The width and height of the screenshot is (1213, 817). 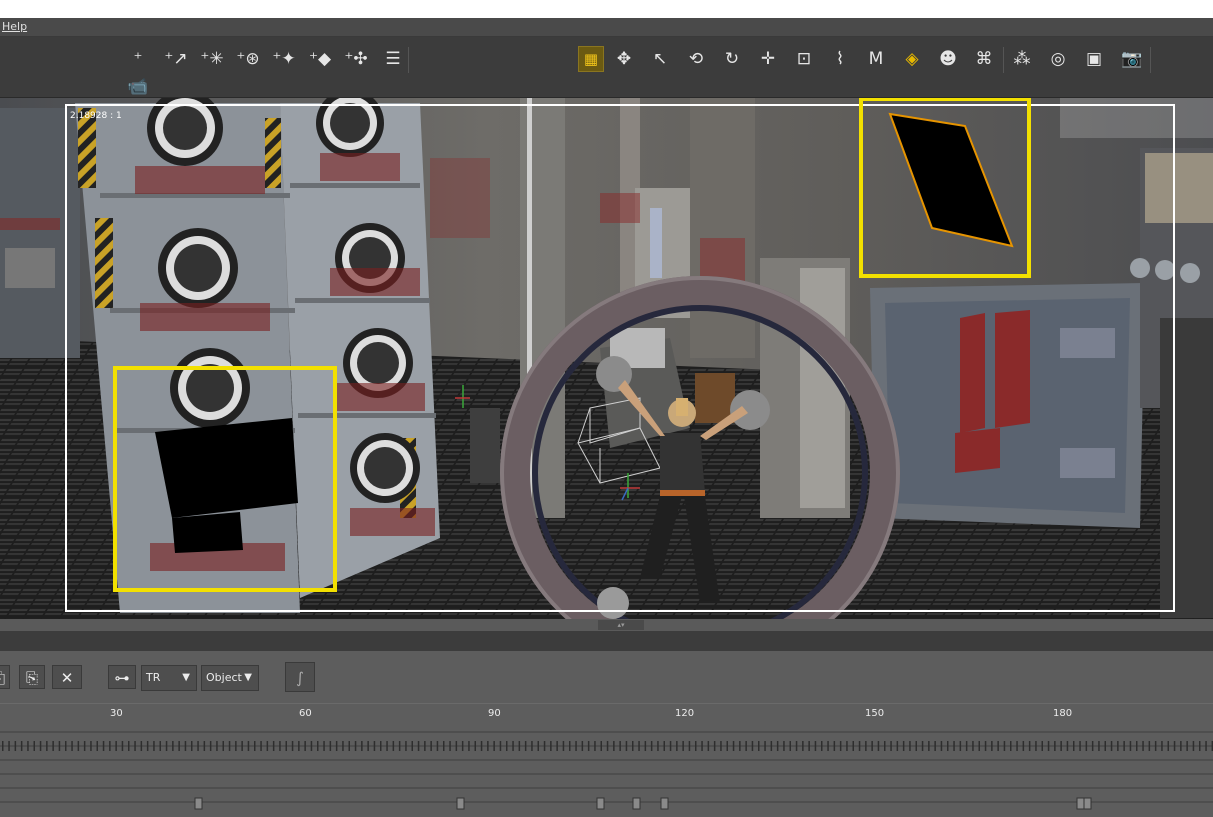 I want to click on keyframe-tracks, so click(x=606, y=771).